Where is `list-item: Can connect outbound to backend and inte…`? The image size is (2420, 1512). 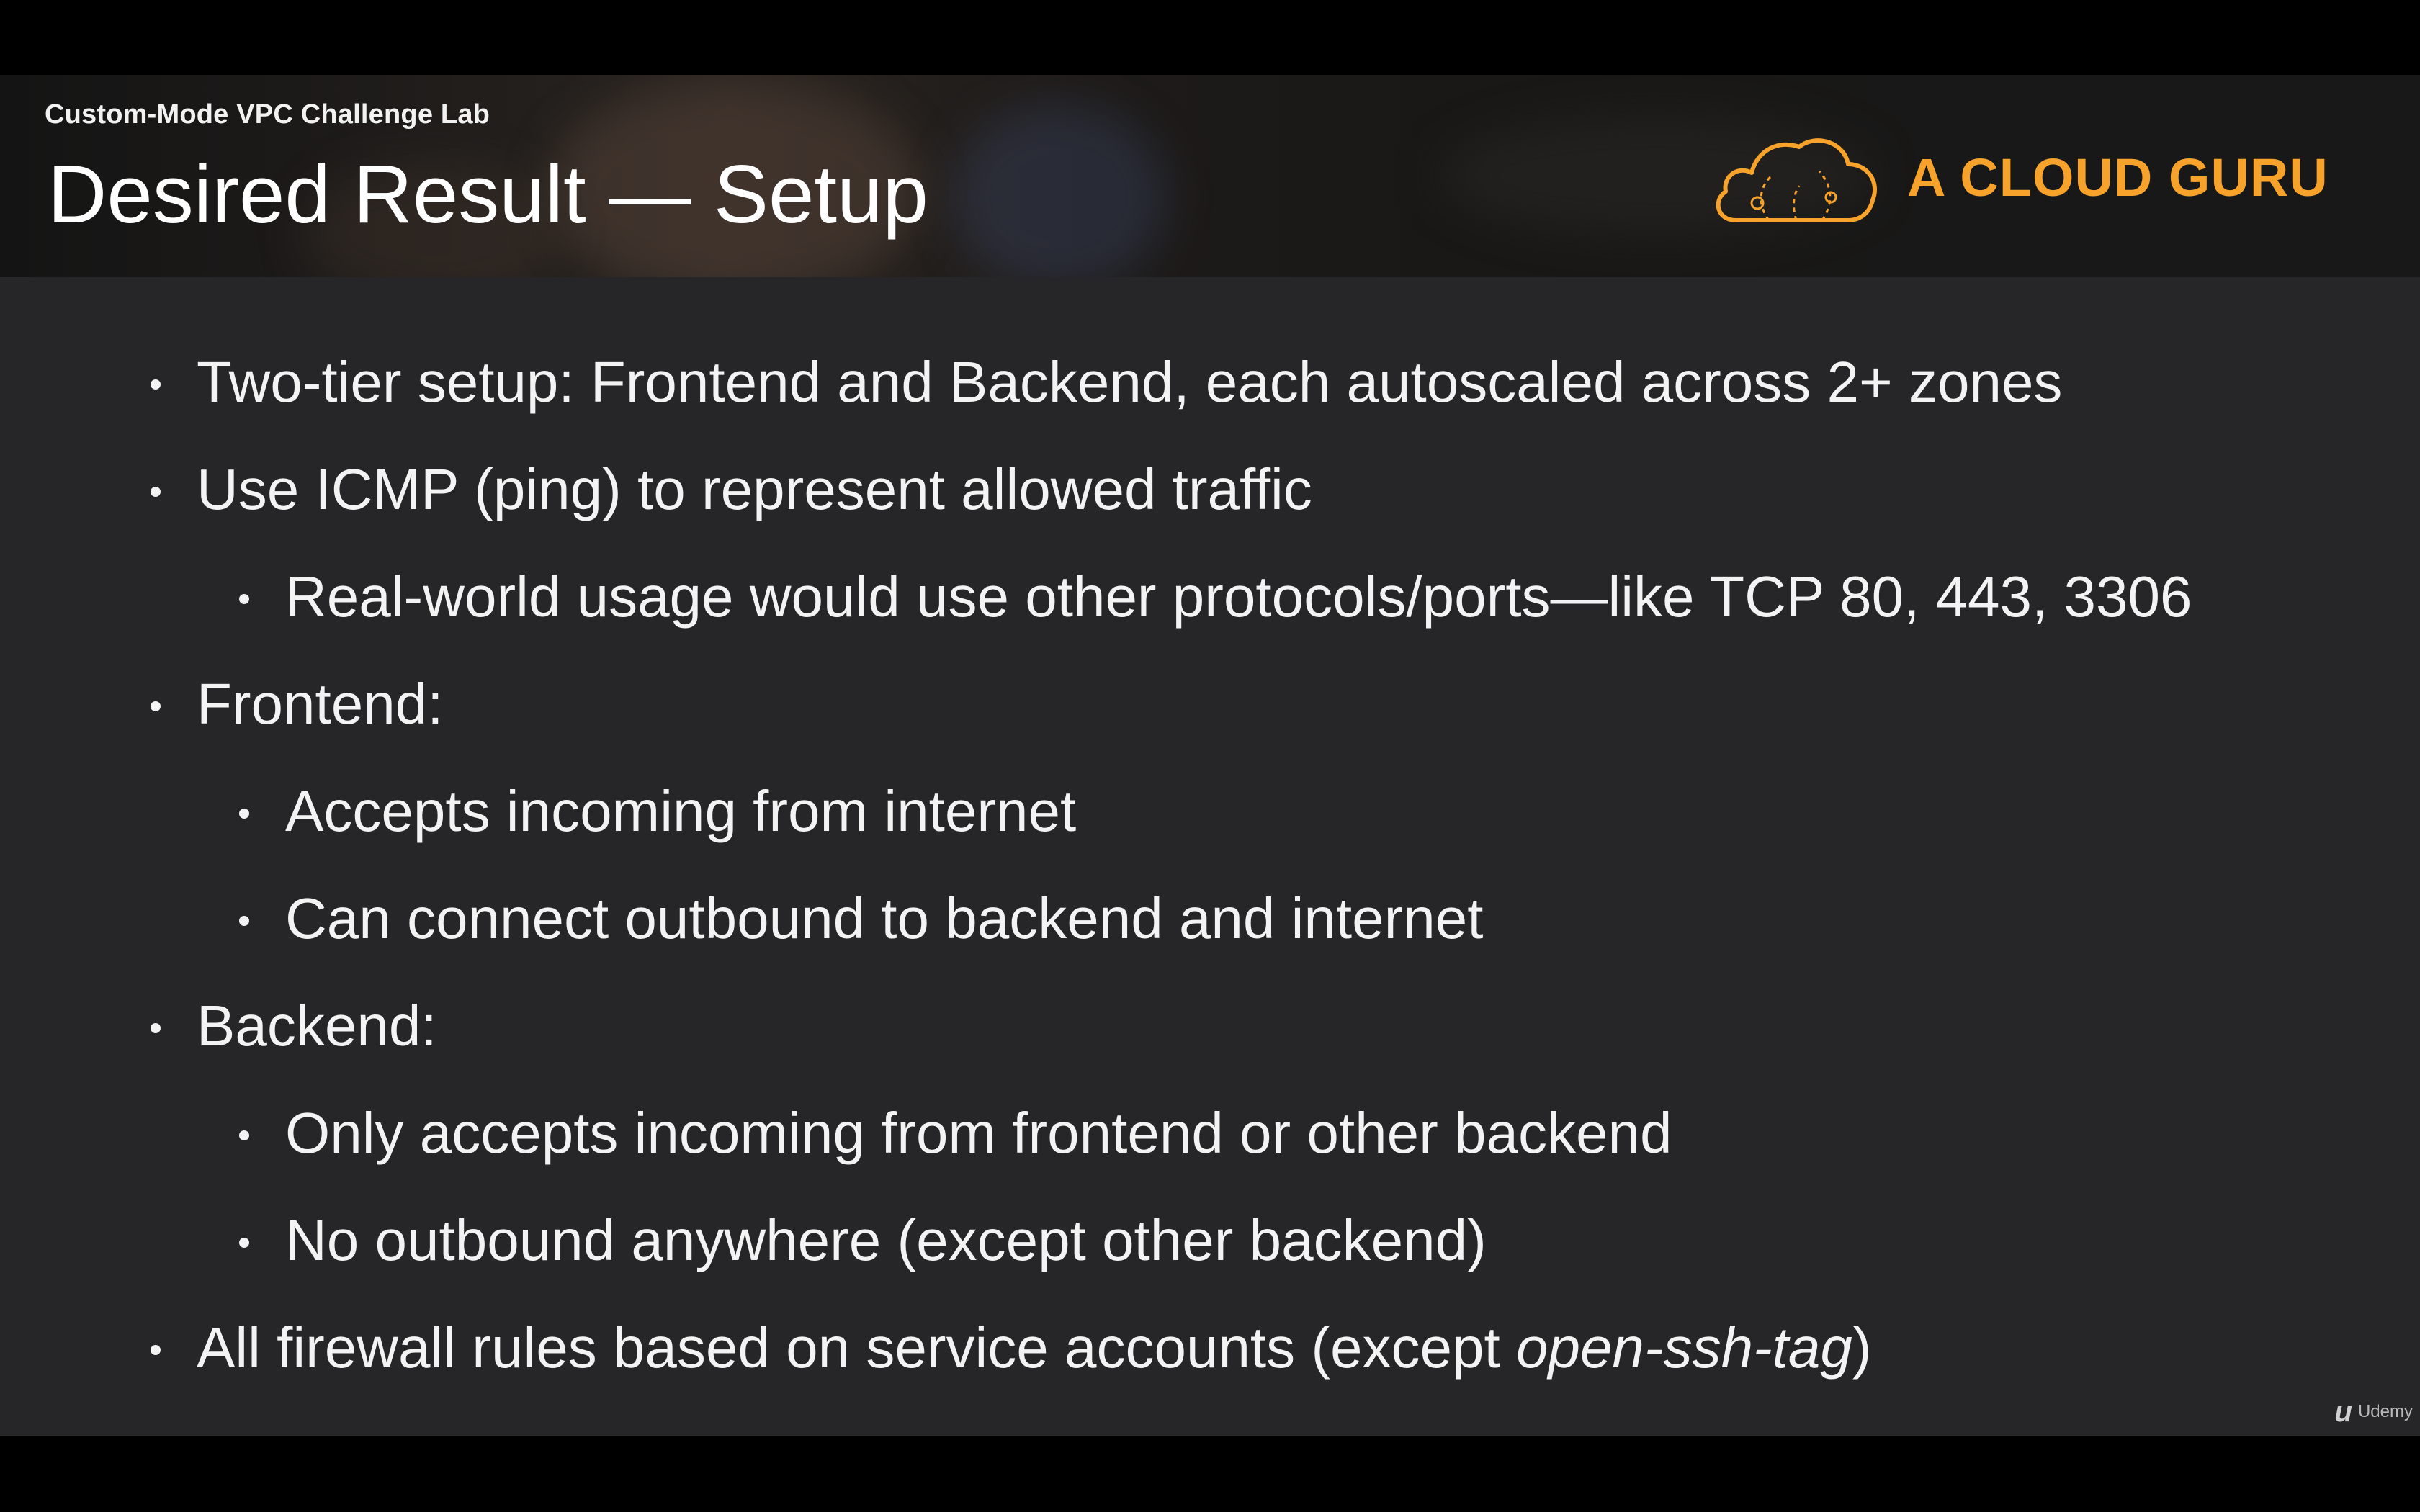
list-item: Can connect outbound to backend and inte… is located at coordinates (861, 919).